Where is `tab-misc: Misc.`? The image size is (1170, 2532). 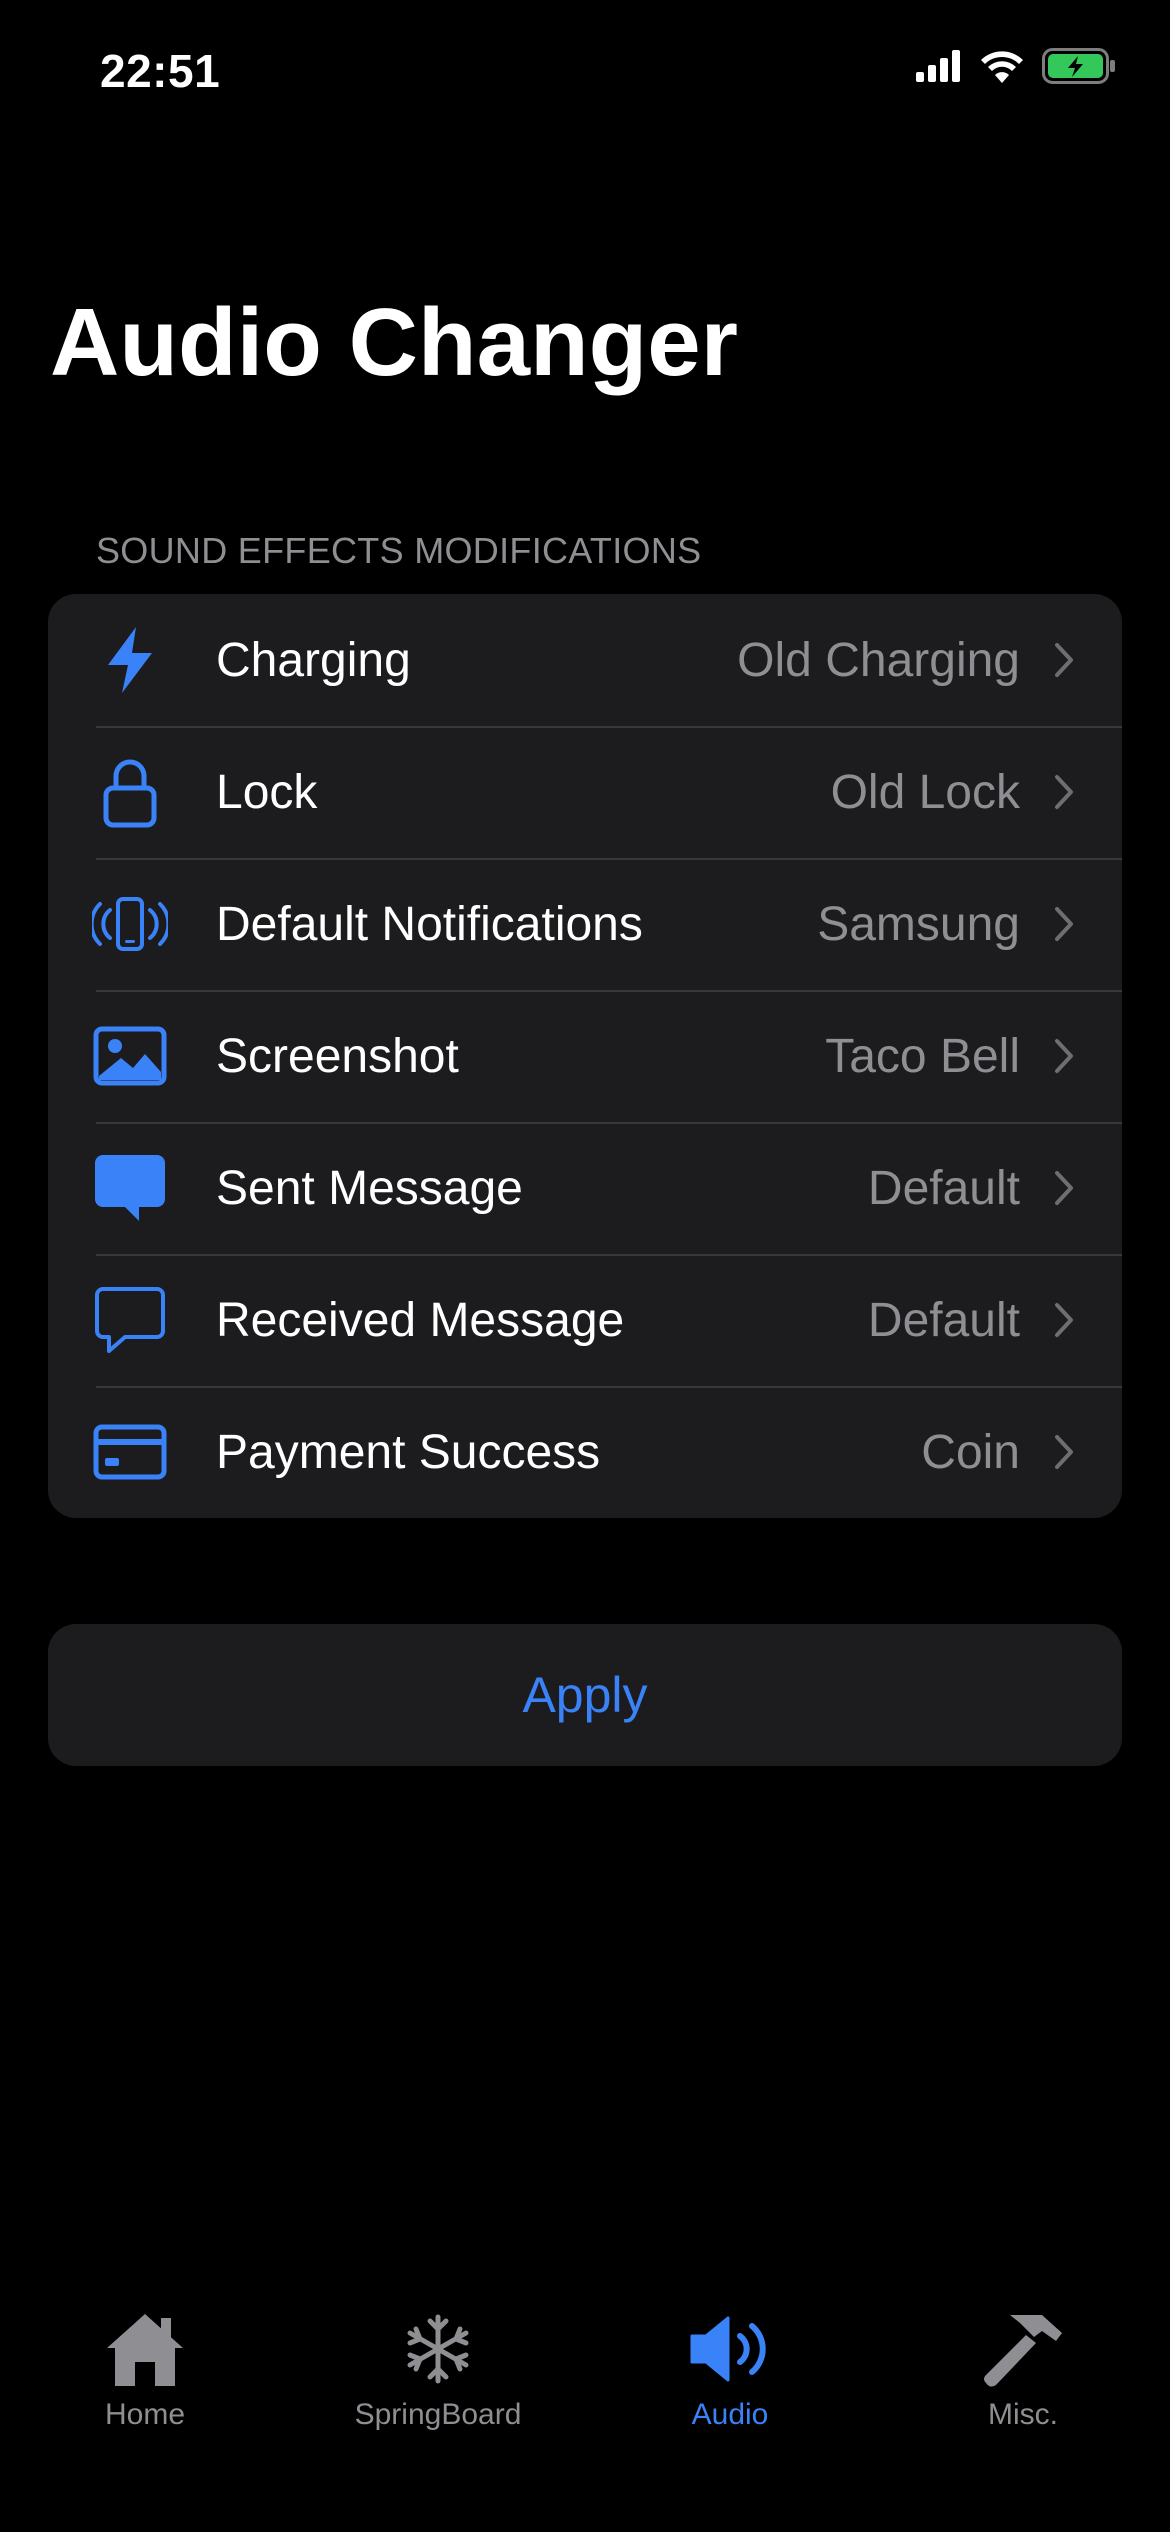
tab-misc: Misc. is located at coordinates (1023, 2368).